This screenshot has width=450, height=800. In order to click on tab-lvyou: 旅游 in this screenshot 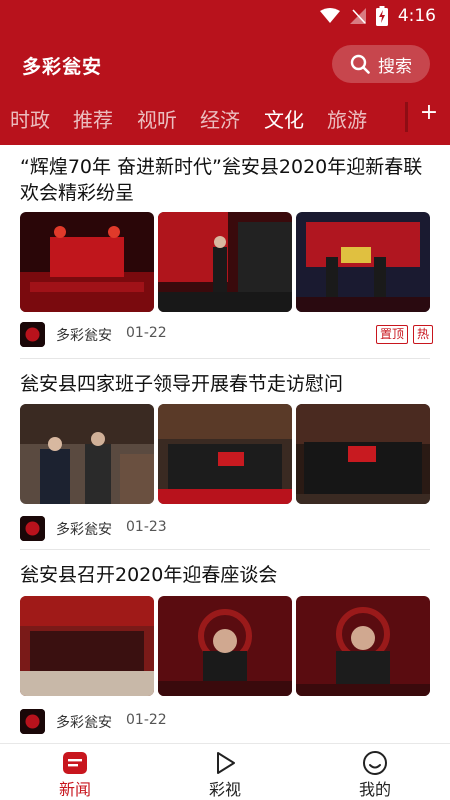, I will do `click(347, 118)`.